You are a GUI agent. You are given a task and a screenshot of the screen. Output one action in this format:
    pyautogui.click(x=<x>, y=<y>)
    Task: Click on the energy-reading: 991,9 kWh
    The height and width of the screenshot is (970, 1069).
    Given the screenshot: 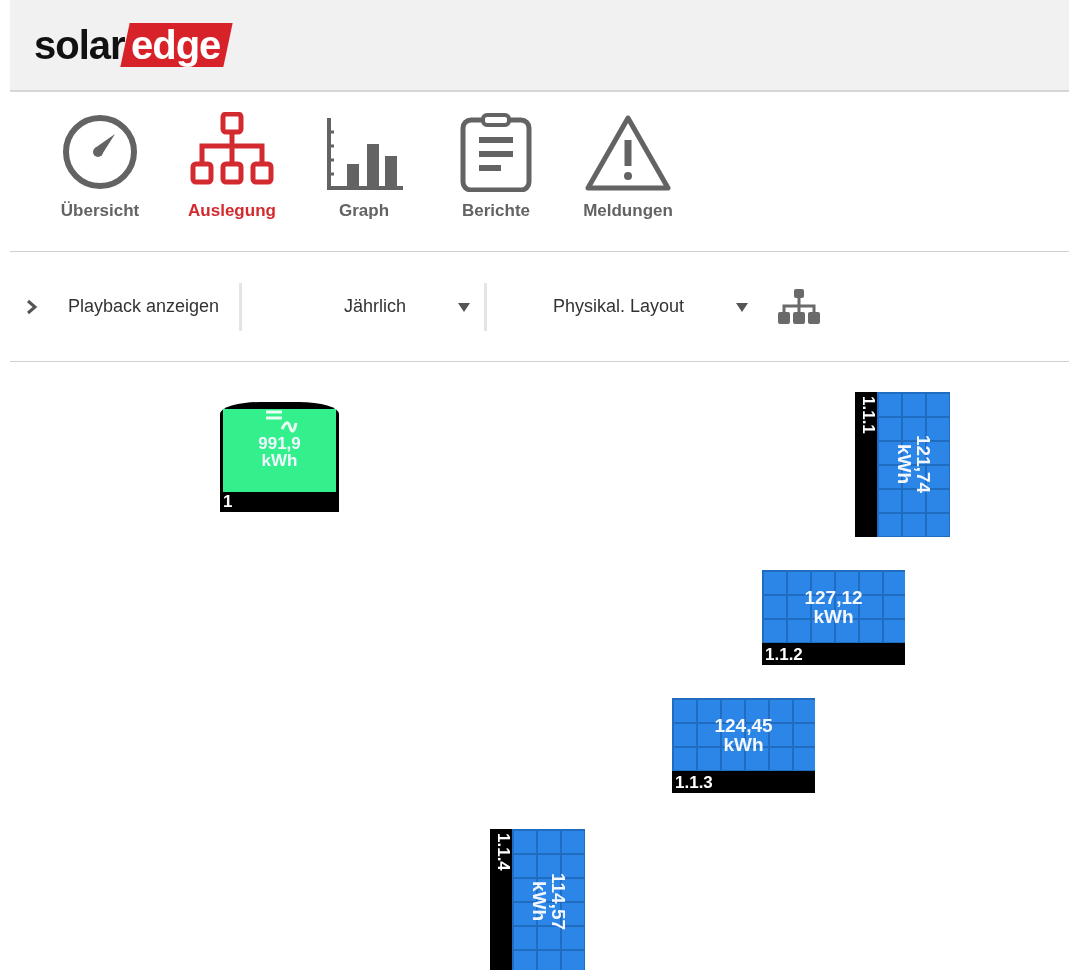 What is the action you would take?
    pyautogui.click(x=279, y=452)
    